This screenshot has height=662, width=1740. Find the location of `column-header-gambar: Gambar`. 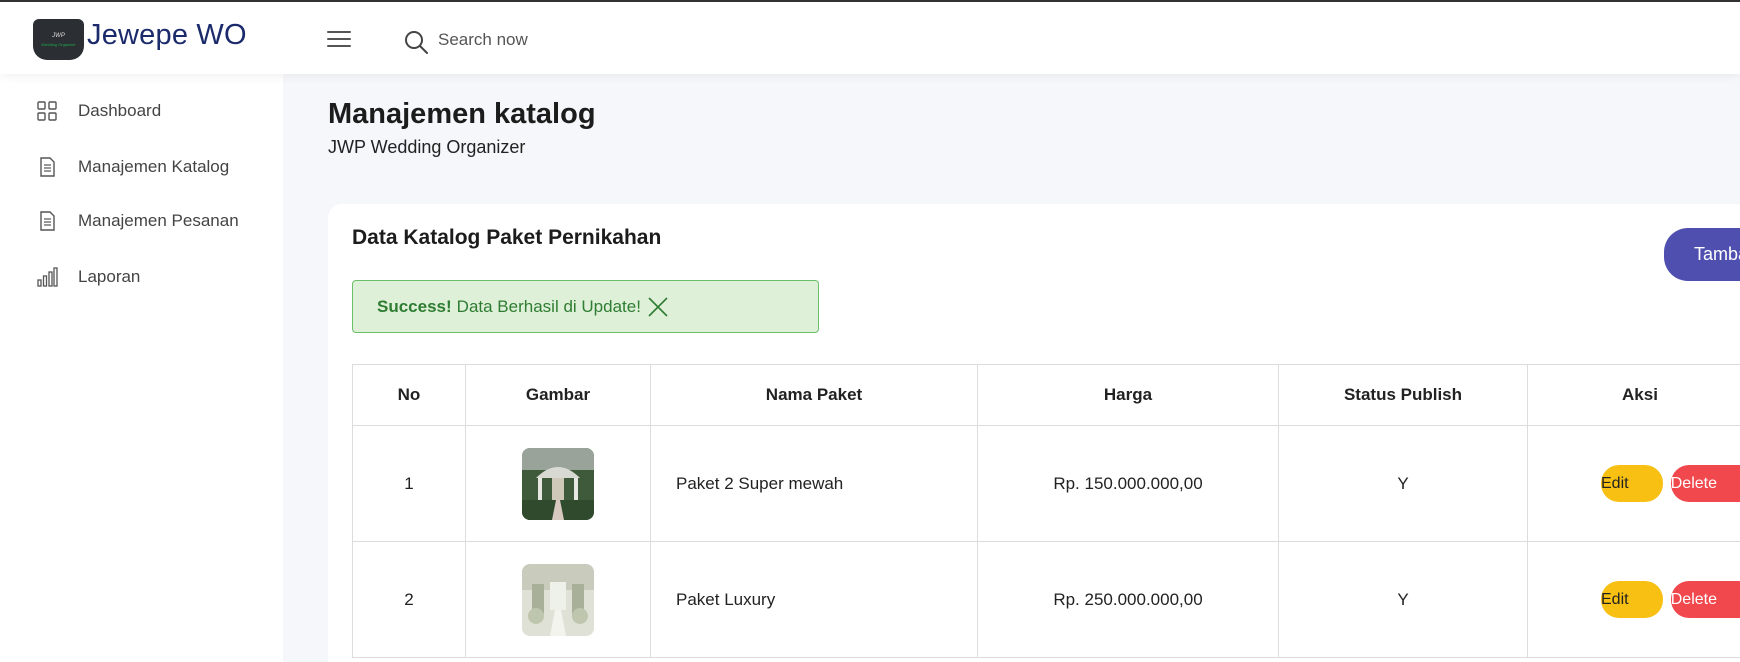

column-header-gambar: Gambar is located at coordinates (558, 395).